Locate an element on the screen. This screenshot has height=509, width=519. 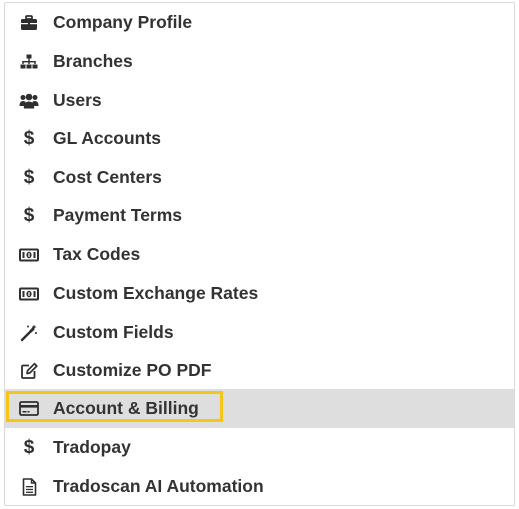
menu-item-tax-codes: Tax Codes is located at coordinates (259, 254).